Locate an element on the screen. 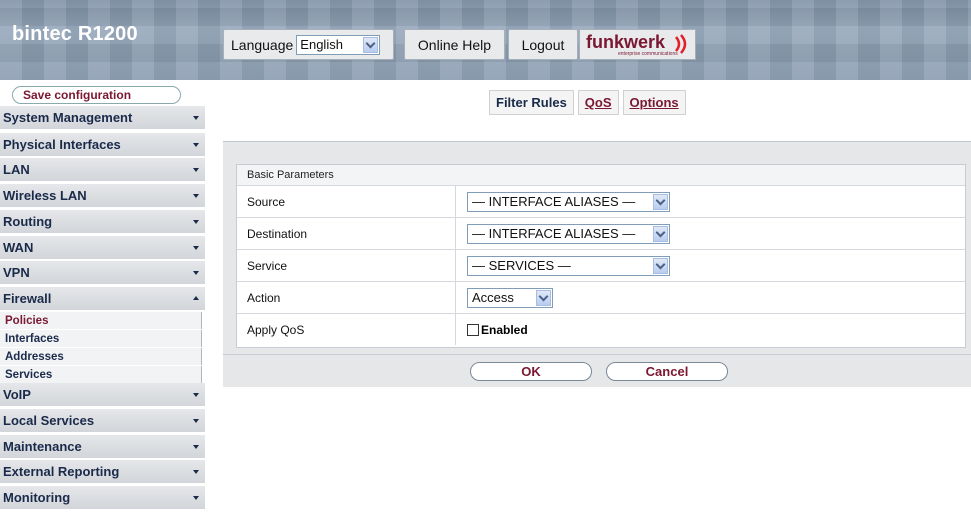 The height and width of the screenshot is (521, 971). form-row-service: Service — SERVICES — is located at coordinates (601, 266).